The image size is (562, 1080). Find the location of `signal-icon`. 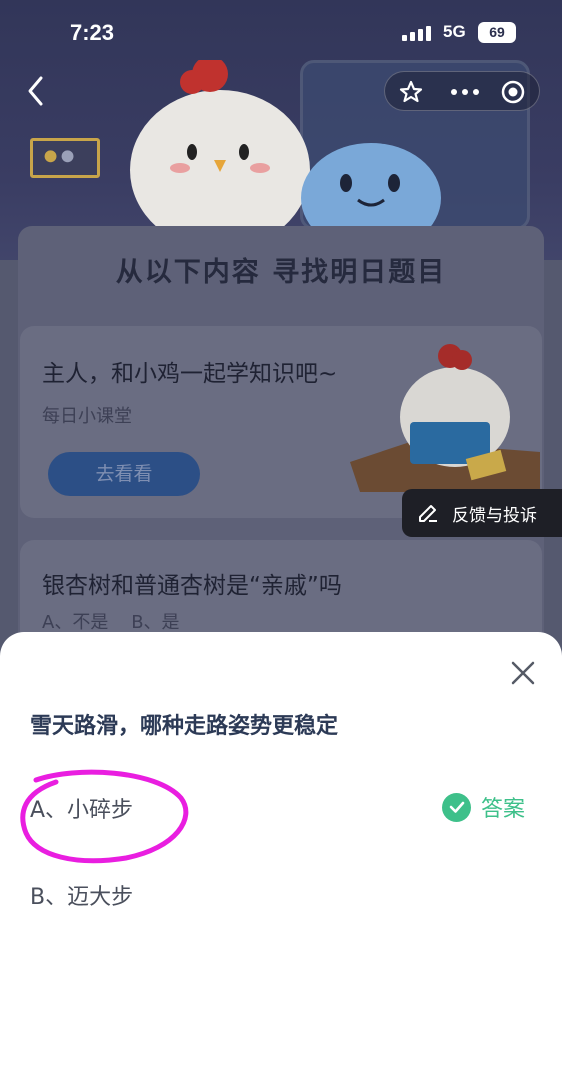

signal-icon is located at coordinates (416, 33).